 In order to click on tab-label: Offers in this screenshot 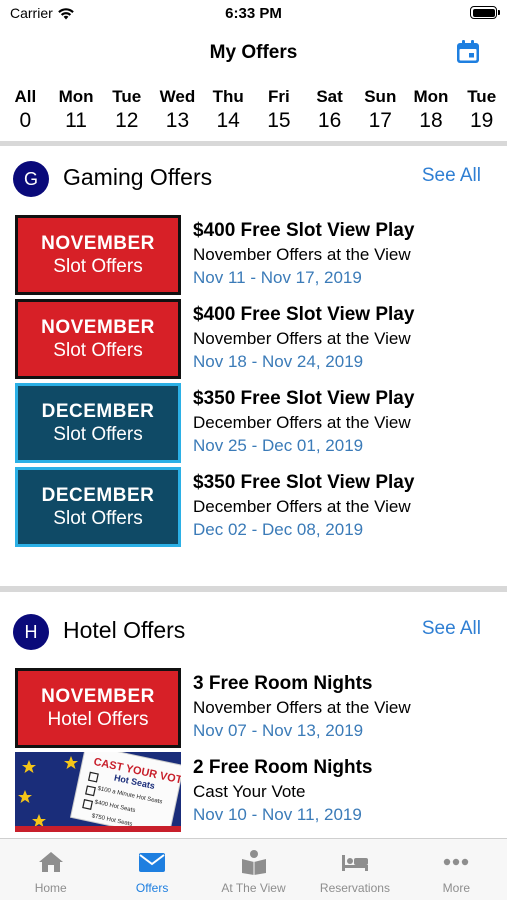, I will do `click(152, 888)`.